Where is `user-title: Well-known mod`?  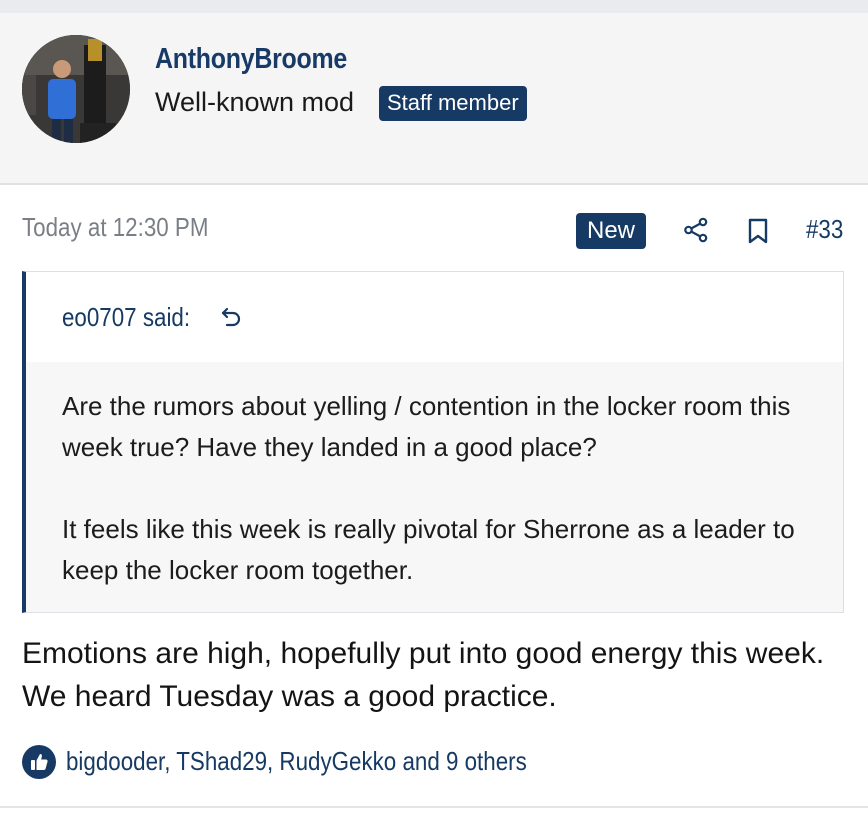 user-title: Well-known mod is located at coordinates (255, 102).